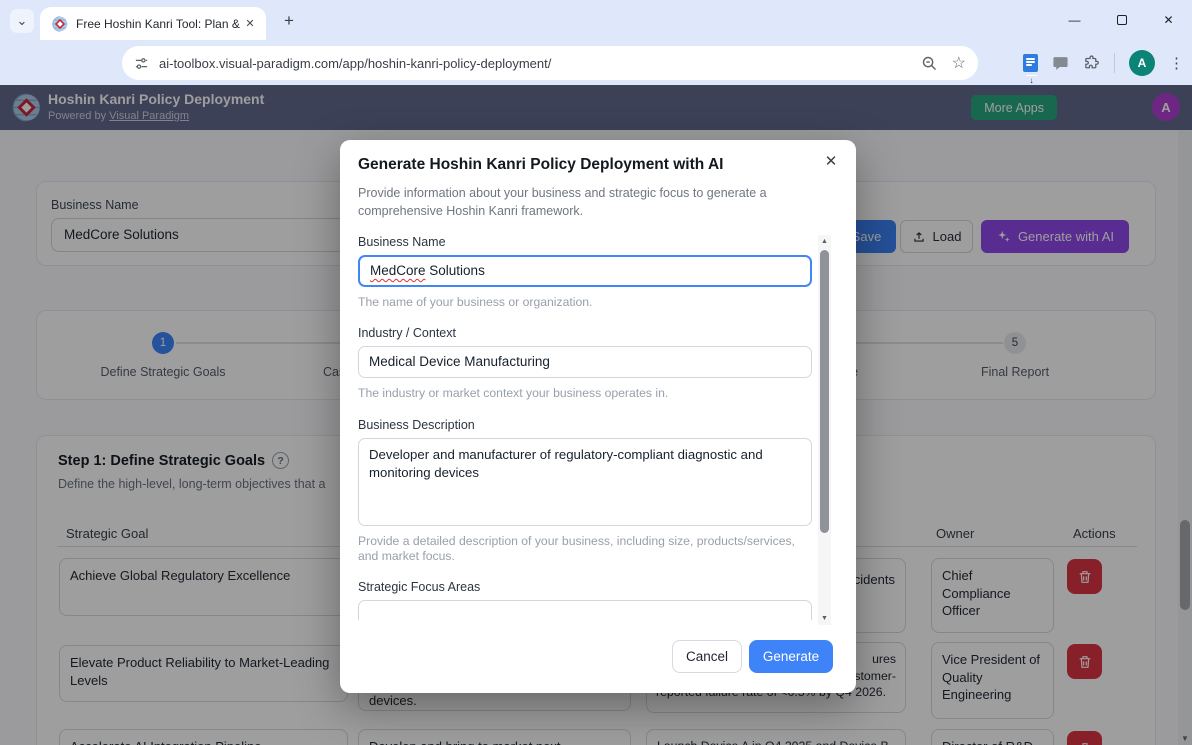 This screenshot has width=1192, height=745. I want to click on modal-business-name-input: MedCore Solutions, so click(585, 271).